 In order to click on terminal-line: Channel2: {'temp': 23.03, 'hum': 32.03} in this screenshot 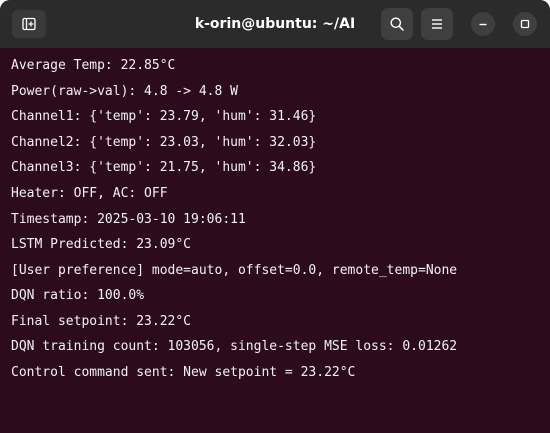, I will do `click(164, 142)`.